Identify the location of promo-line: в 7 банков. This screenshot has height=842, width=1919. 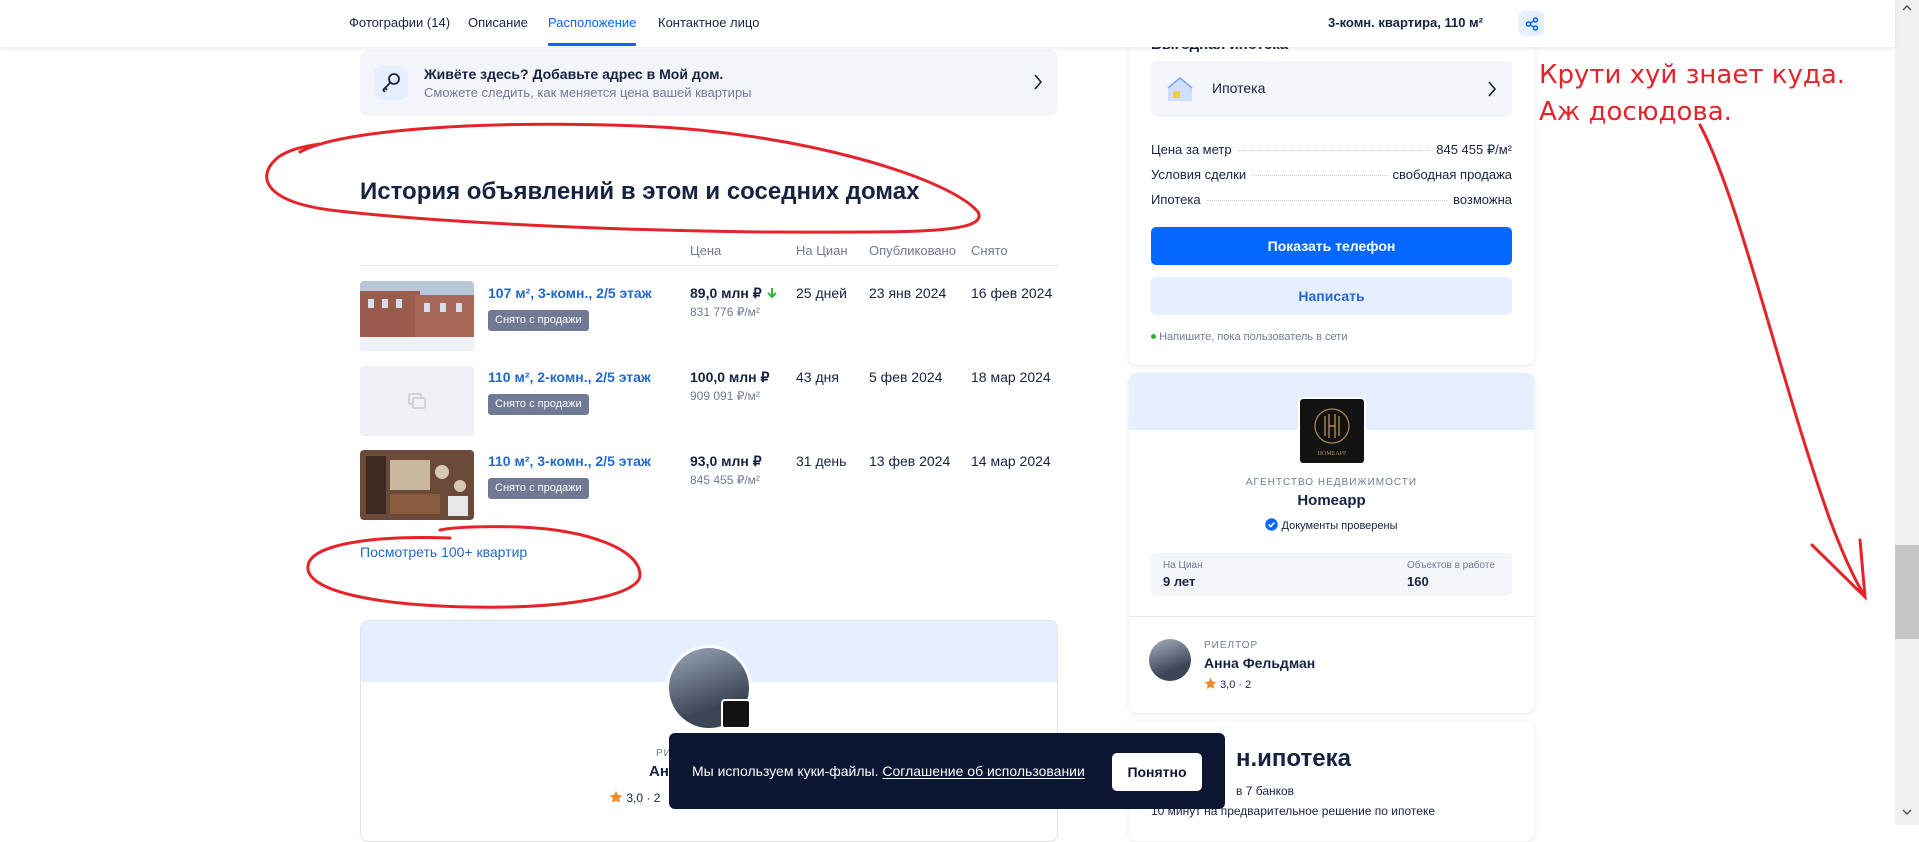
(1265, 791).